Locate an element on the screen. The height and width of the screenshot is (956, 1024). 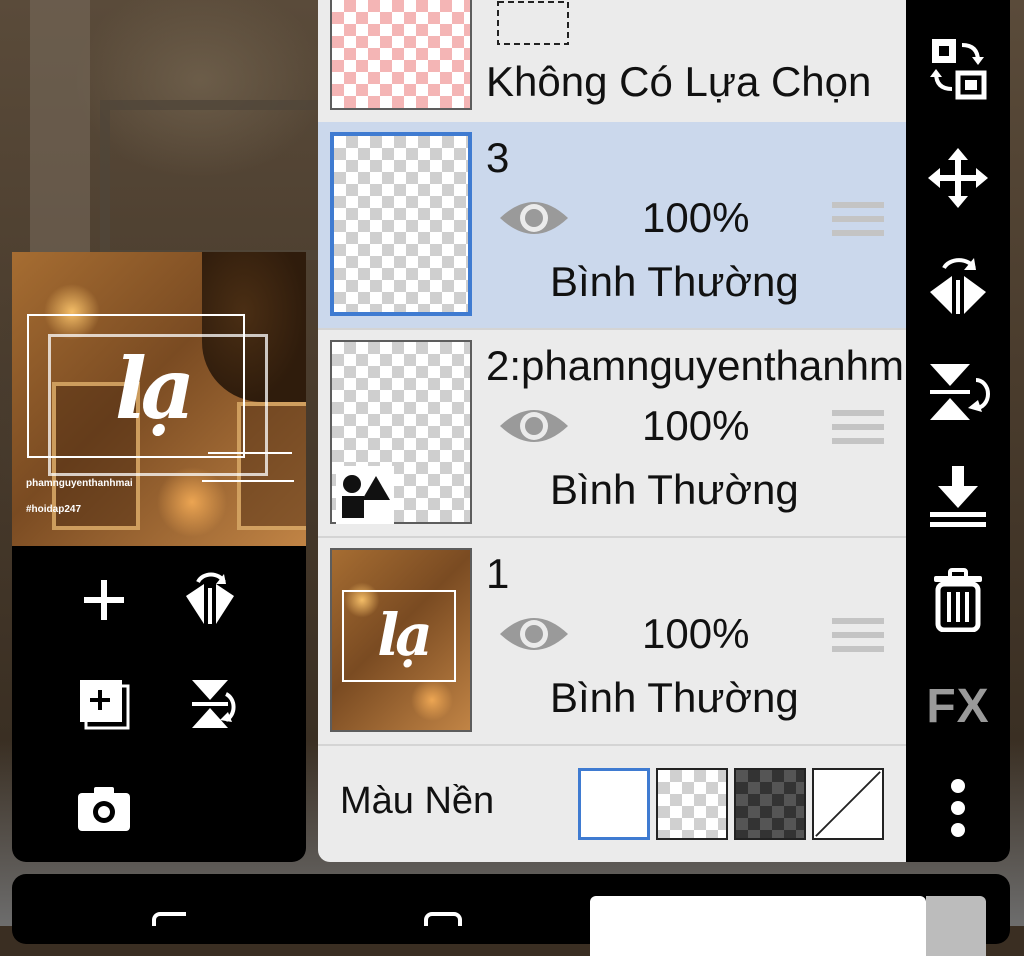
bottom-value-field is located at coordinates (758, 926).